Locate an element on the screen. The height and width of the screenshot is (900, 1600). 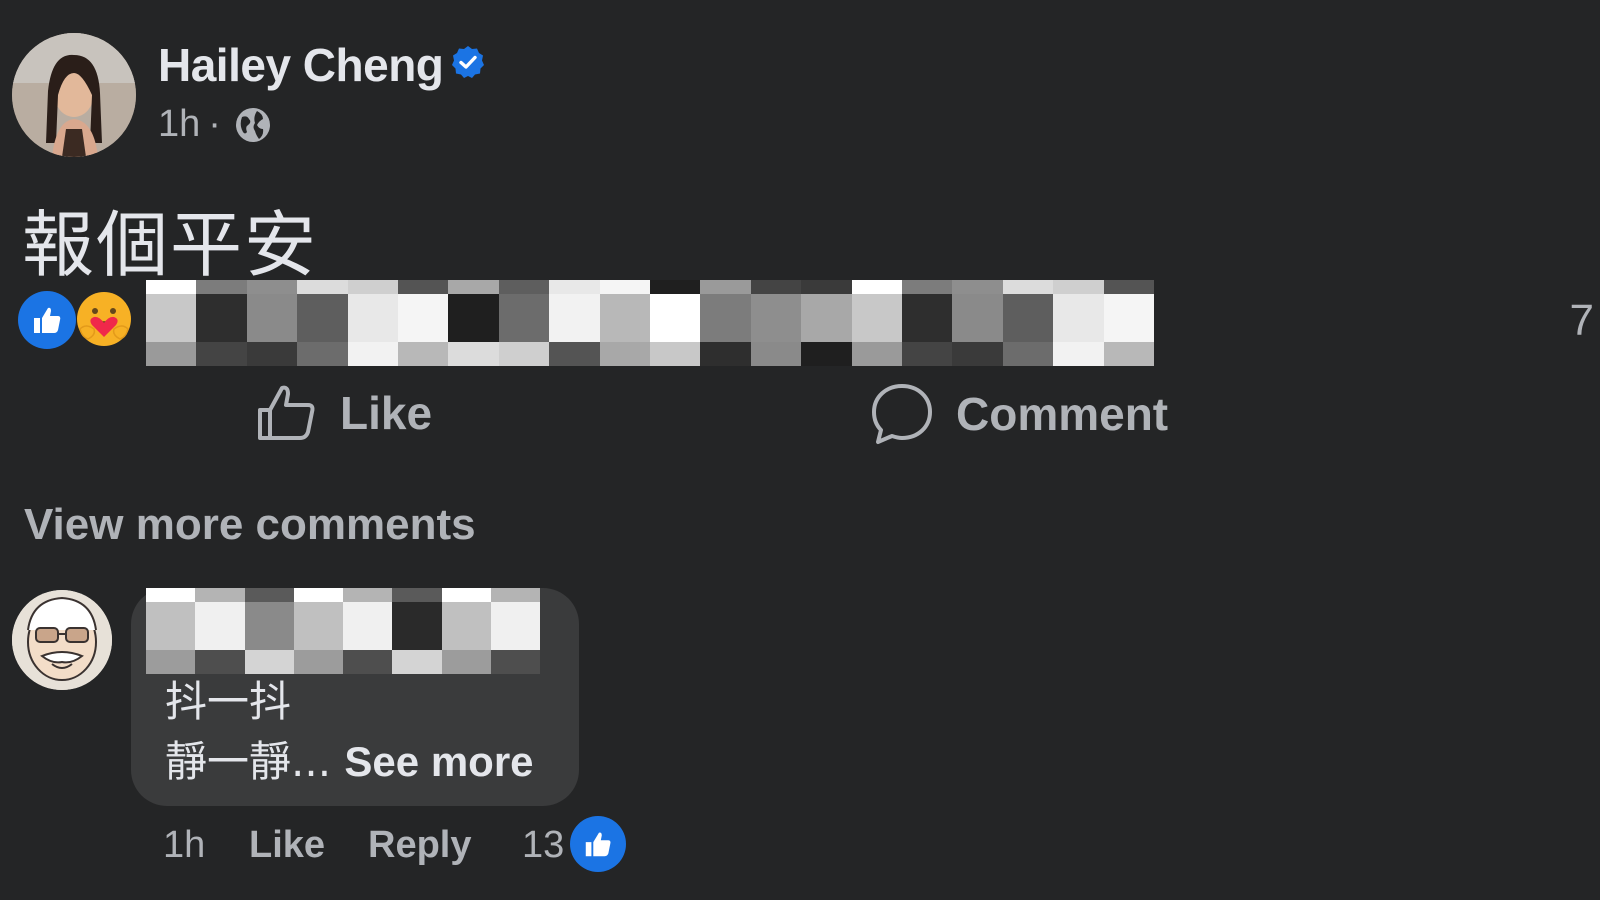
comment-time: 1h is located at coordinates (184, 845).